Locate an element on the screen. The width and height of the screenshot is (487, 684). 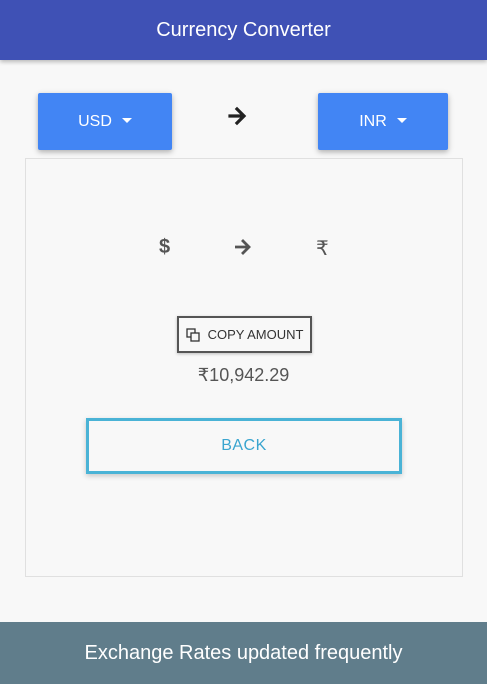
footer-text: Exchange Rates updated frequently is located at coordinates (243, 652).